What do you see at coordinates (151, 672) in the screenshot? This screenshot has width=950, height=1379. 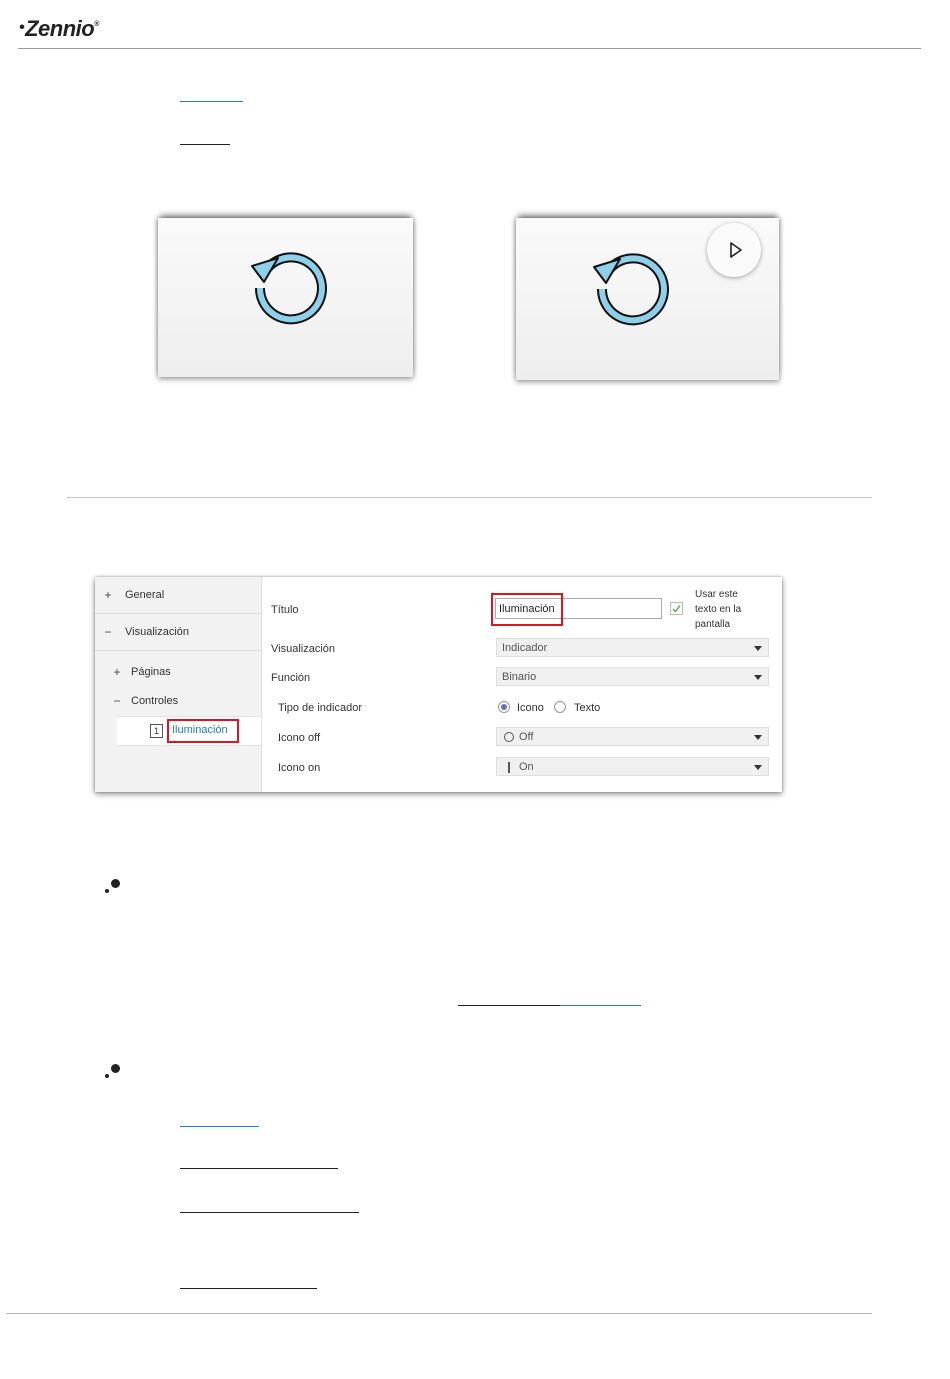 I see `sidebar-item-label: Páginas` at bounding box center [151, 672].